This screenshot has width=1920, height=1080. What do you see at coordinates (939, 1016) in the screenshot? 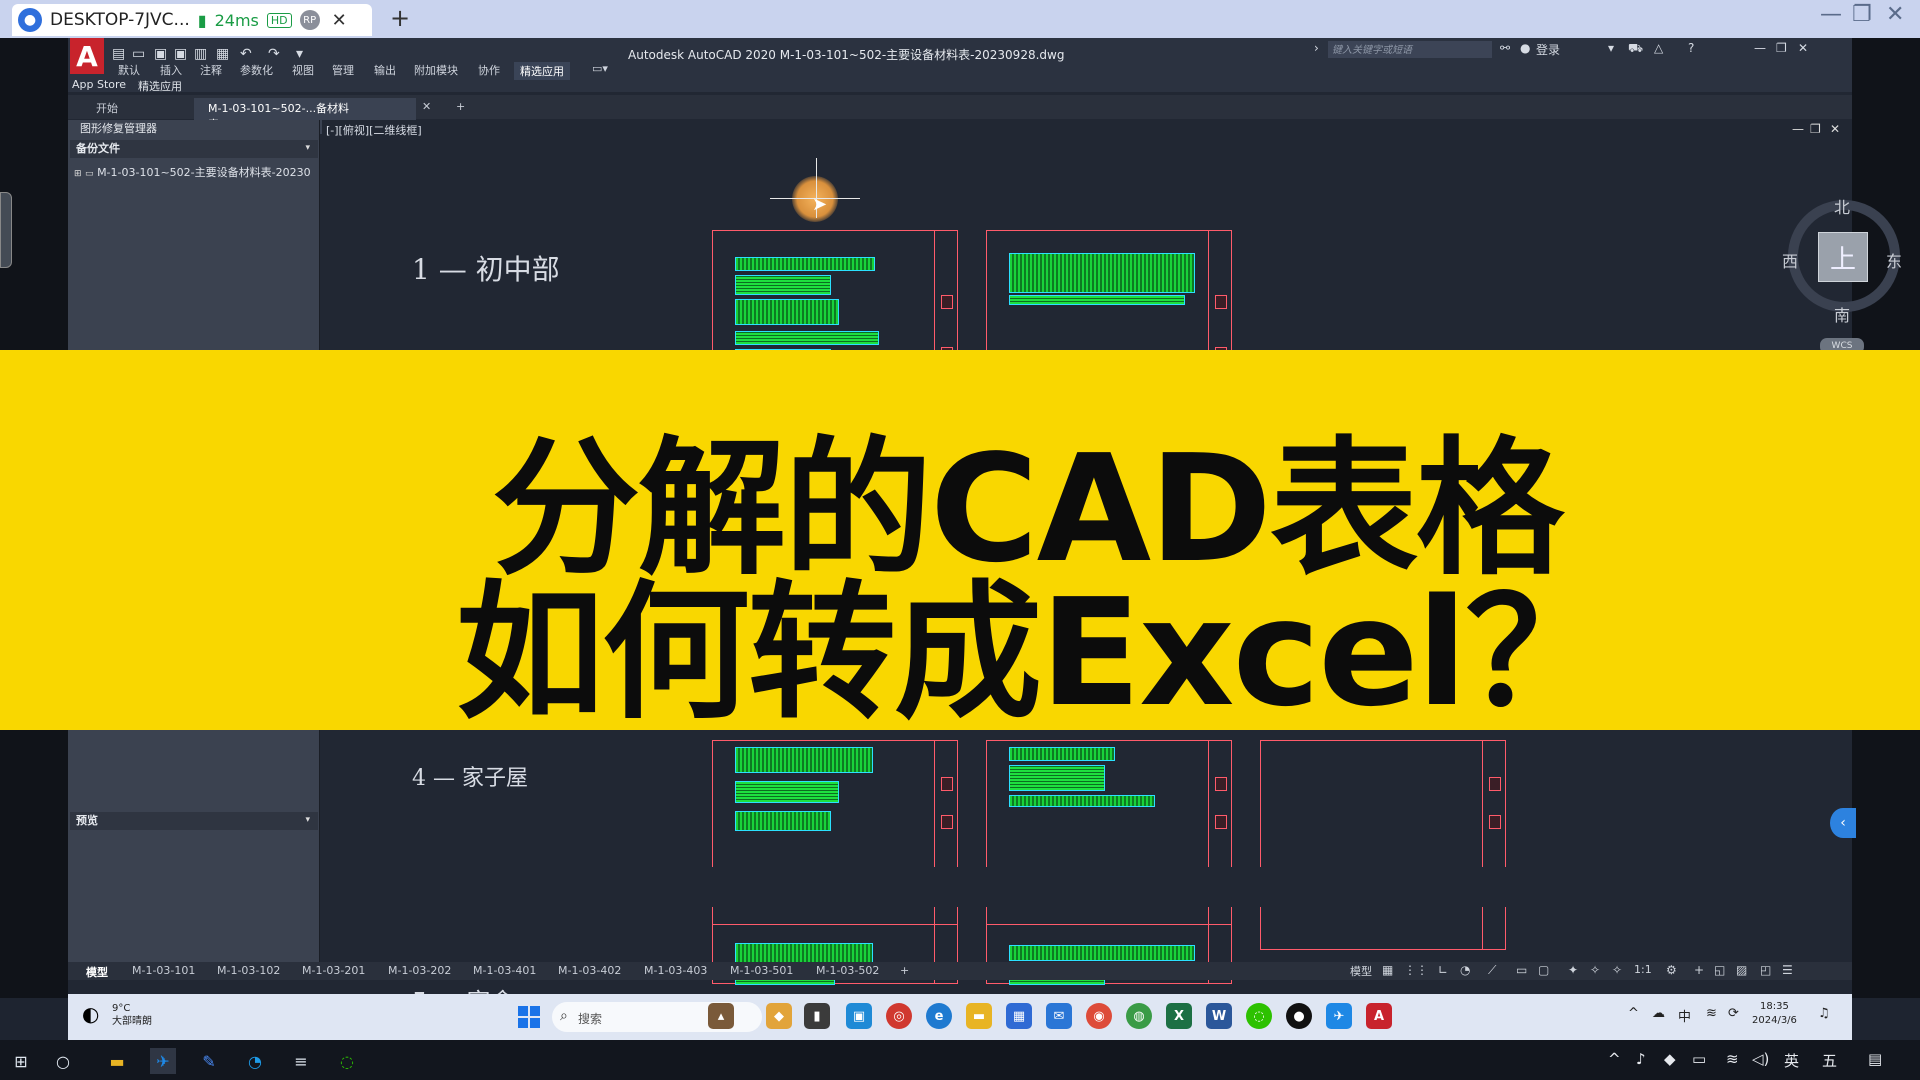
I see `edge-icon: e` at bounding box center [939, 1016].